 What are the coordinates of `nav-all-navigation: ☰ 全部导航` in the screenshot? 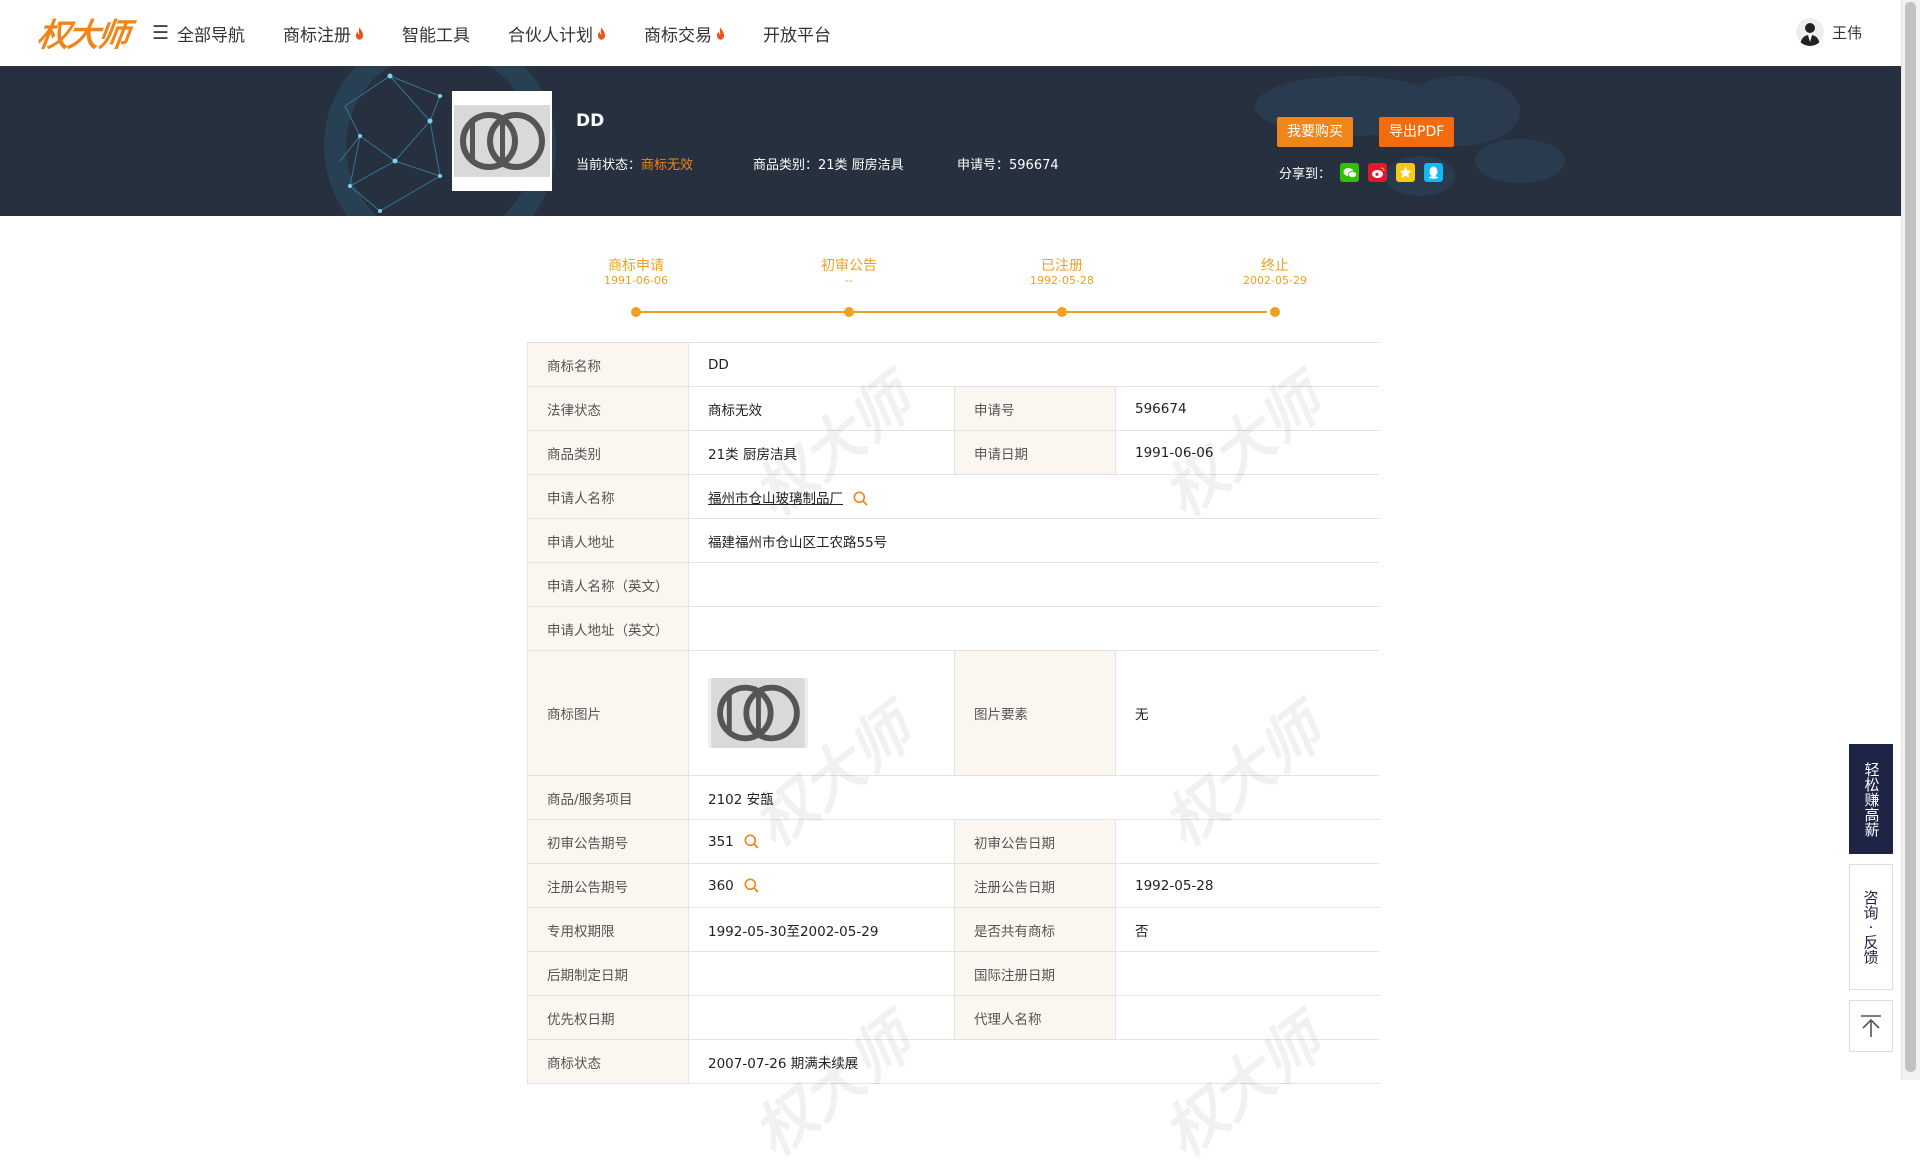 It's located at (198, 33).